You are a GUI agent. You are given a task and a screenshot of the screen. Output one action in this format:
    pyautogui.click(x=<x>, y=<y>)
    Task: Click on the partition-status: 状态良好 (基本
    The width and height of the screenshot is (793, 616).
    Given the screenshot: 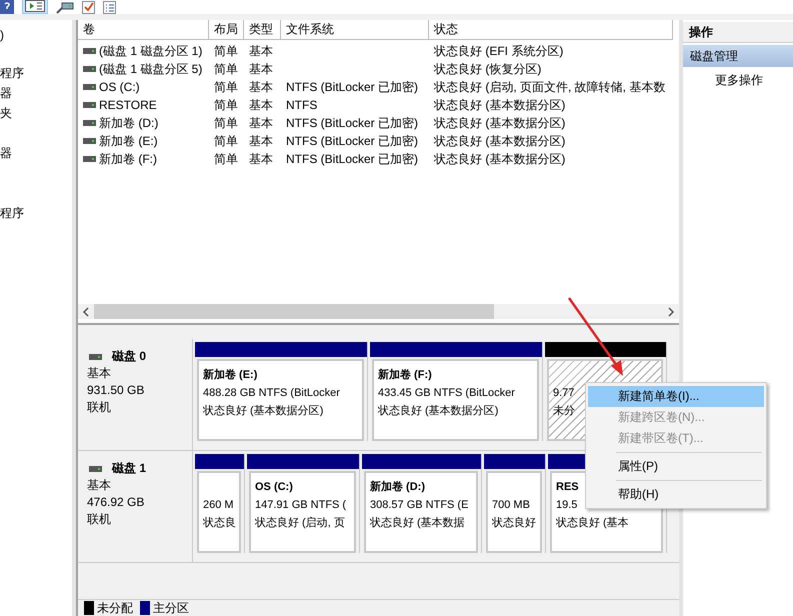 What is the action you would take?
    pyautogui.click(x=592, y=523)
    